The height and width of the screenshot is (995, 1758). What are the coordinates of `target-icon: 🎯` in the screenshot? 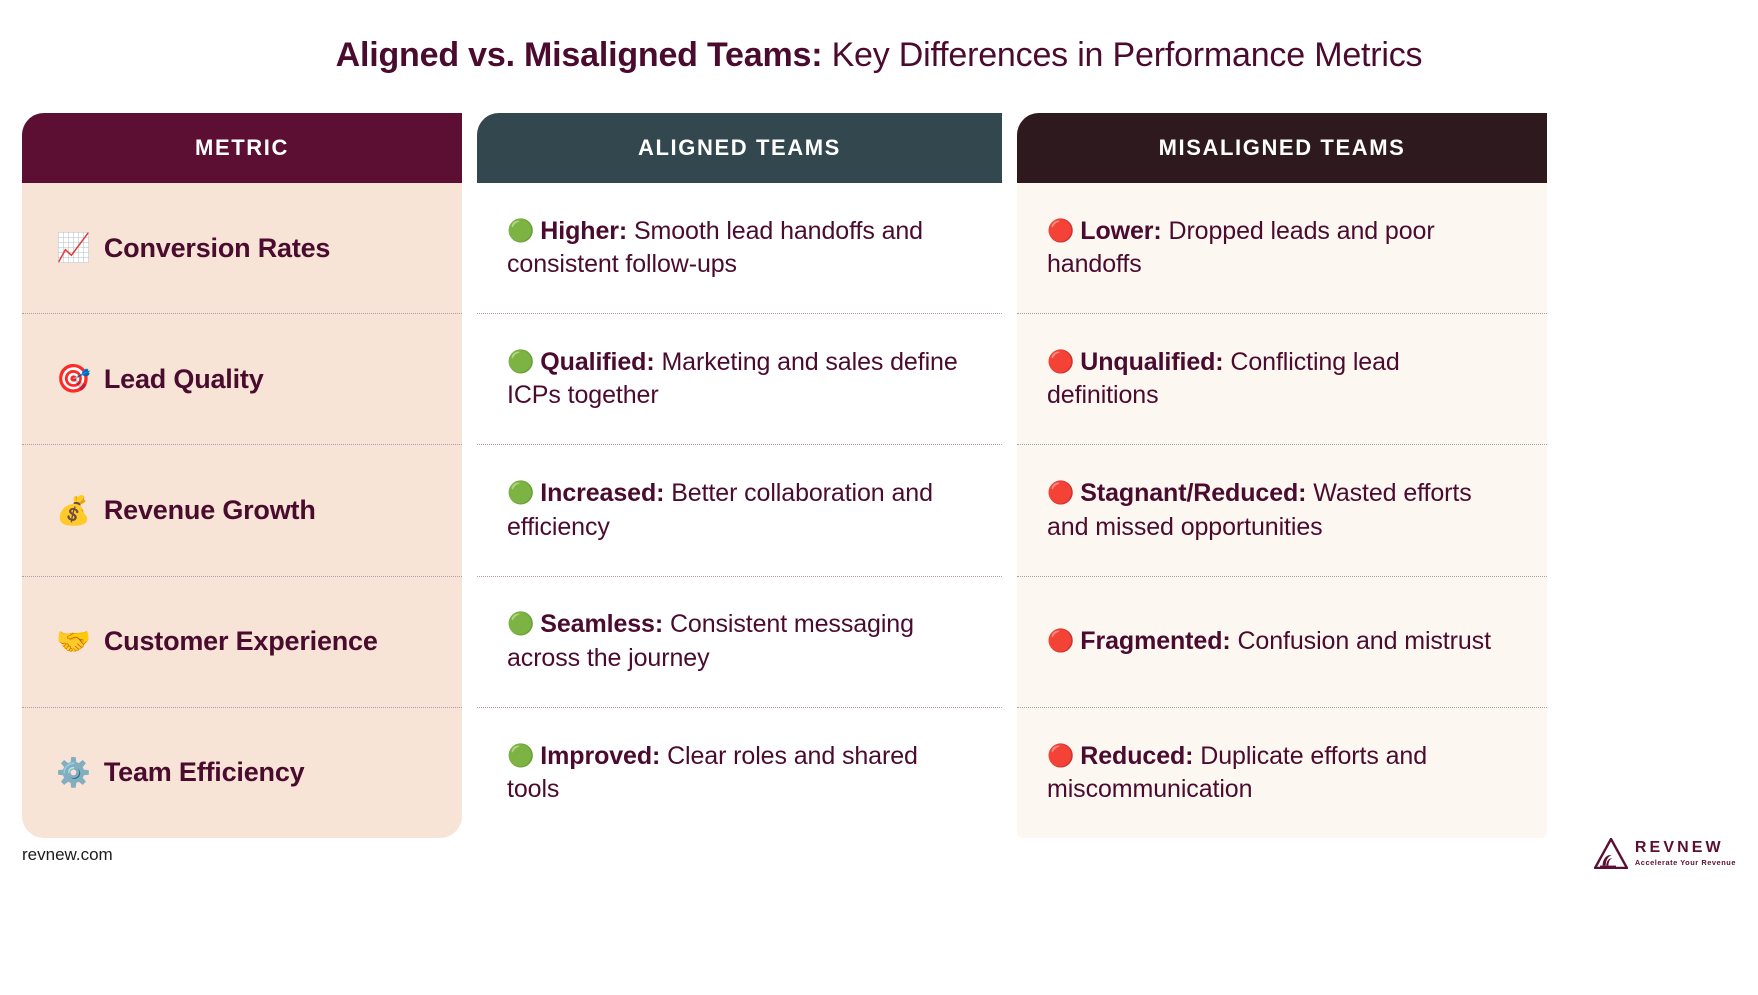 It's located at (73, 379).